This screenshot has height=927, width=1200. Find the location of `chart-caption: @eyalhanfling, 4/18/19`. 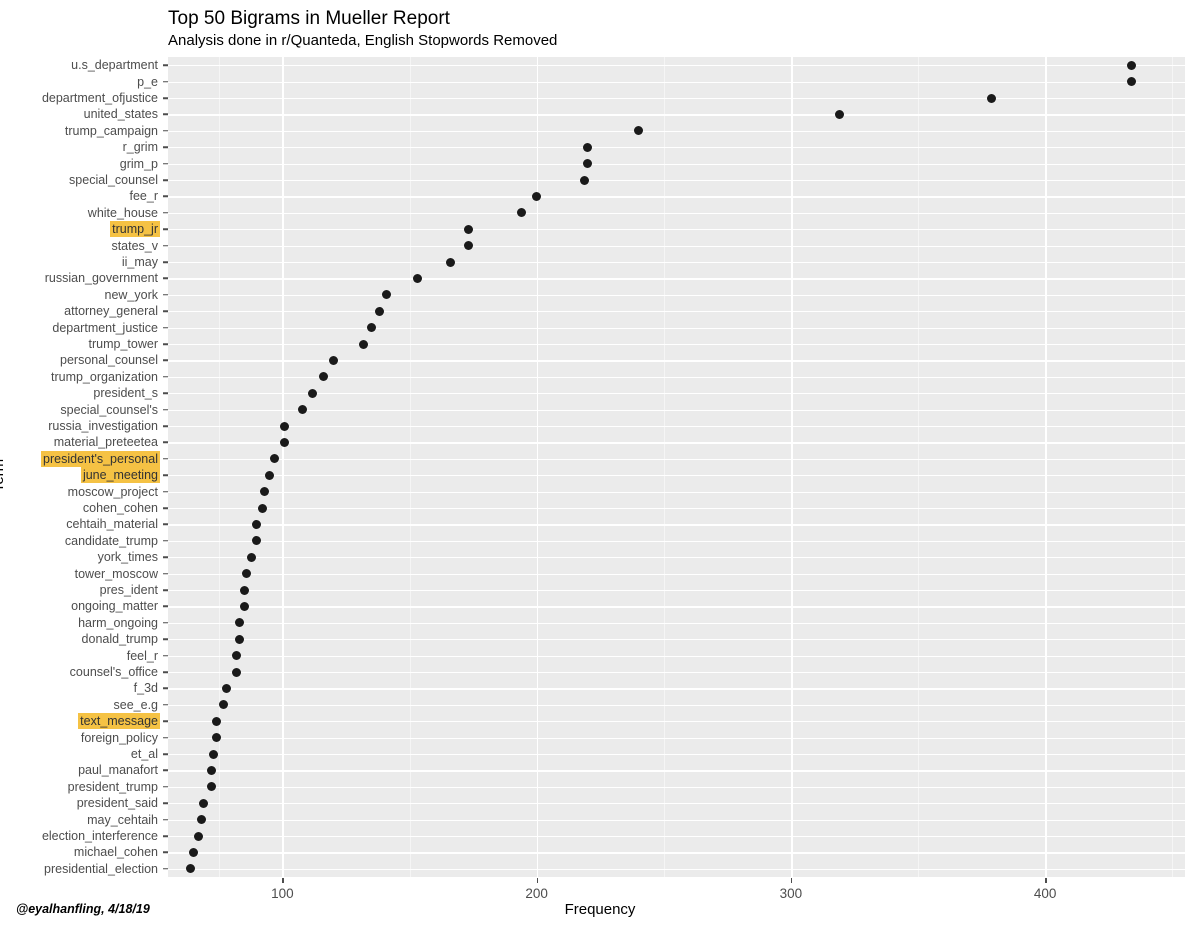

chart-caption: @eyalhanfling, 4/18/19 is located at coordinates (83, 909).